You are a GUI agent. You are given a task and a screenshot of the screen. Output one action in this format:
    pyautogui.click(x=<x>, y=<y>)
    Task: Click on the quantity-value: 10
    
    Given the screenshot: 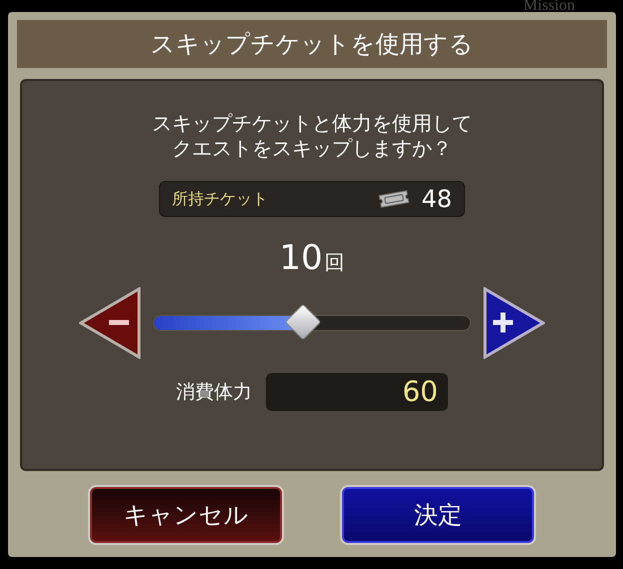 What is the action you would take?
    pyautogui.click(x=301, y=258)
    